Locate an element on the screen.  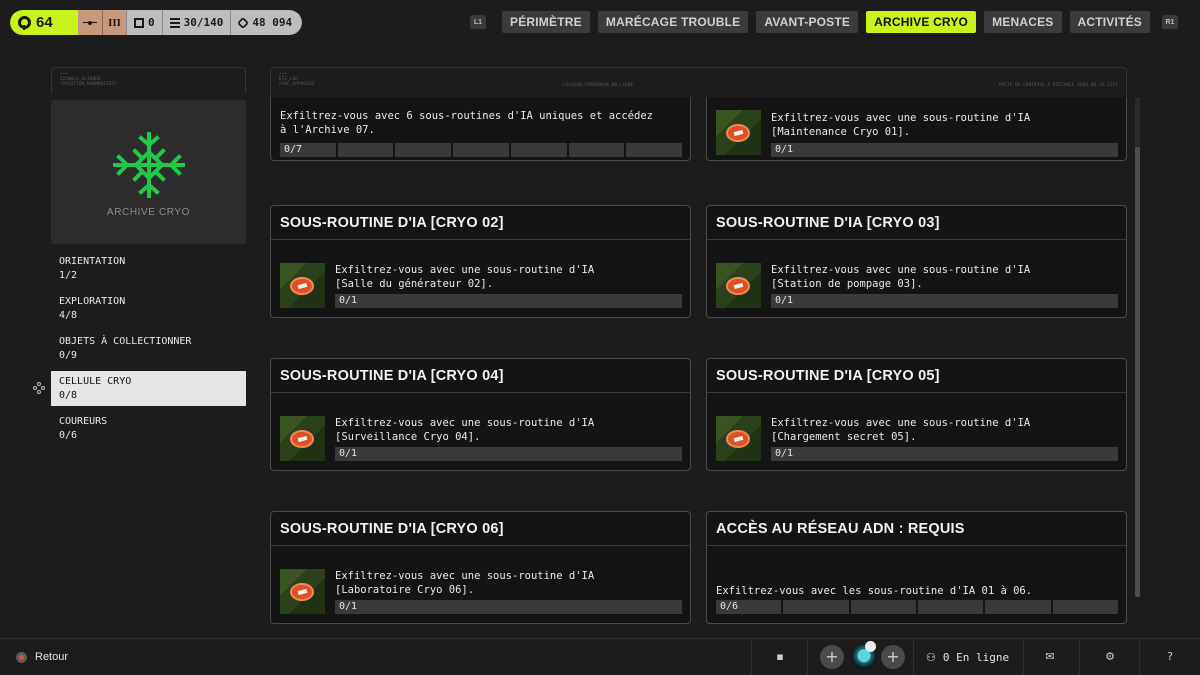
back-button: Retour is located at coordinates (42, 657).